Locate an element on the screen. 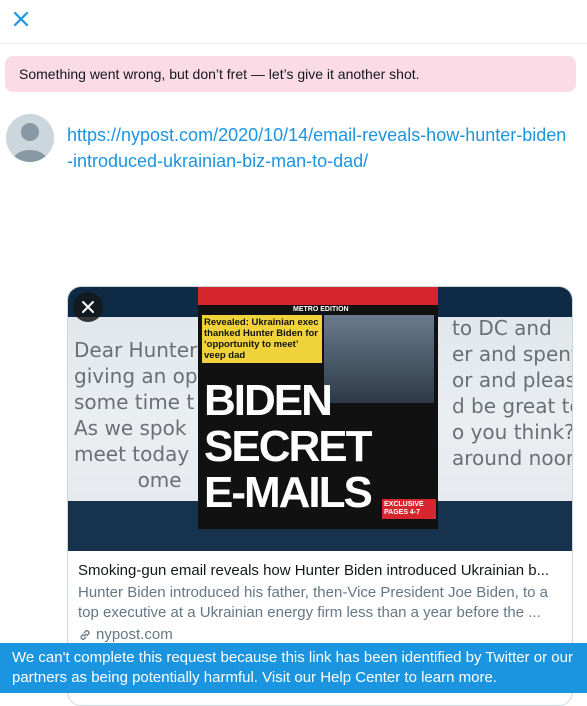  top-bar is located at coordinates (293, 22).